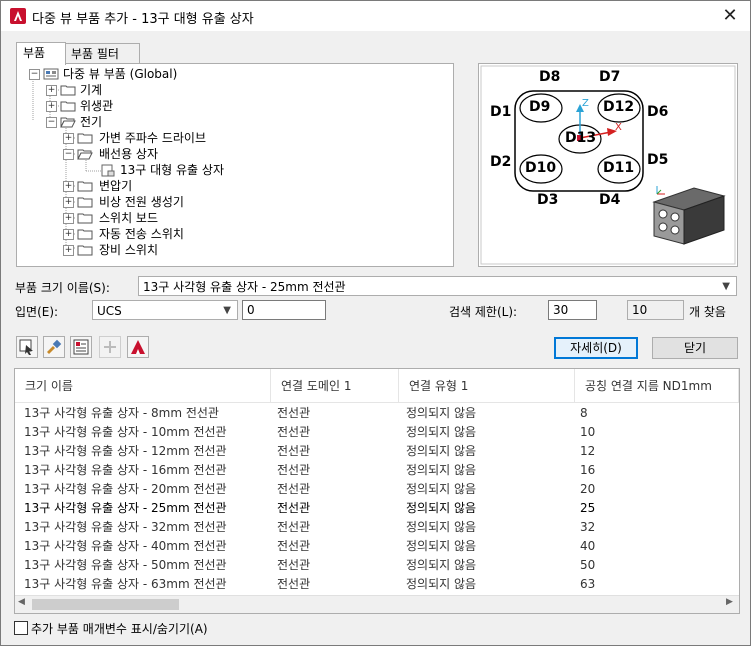  Describe the element at coordinates (588, 432) in the screenshot. I see `table-cell: 10` at that location.